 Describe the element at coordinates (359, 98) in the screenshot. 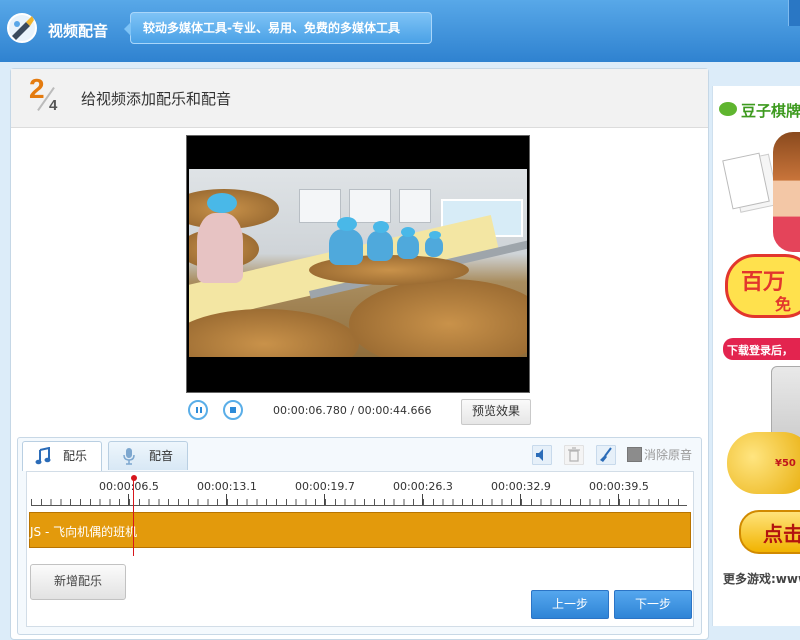

I see `step-header: 2 4 给视频添加配乐和配音` at that location.